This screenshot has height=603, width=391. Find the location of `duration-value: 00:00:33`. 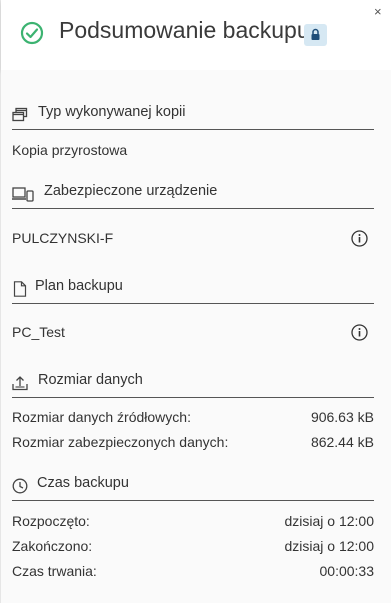

duration-value: 00:00:33 is located at coordinates (347, 571).